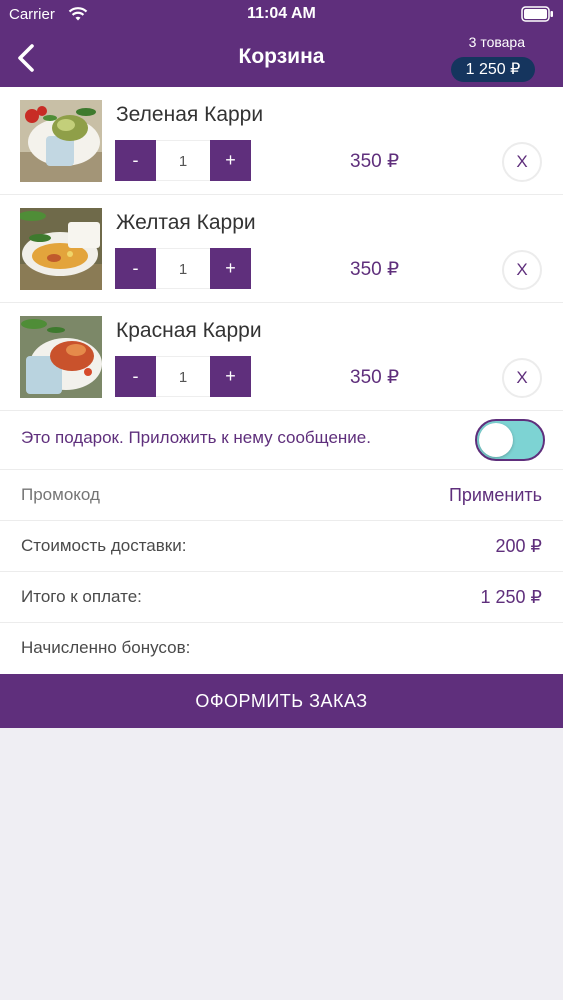 Image resolution: width=563 pixels, height=1000 pixels. Describe the element at coordinates (496, 440) in the screenshot. I see `toggle-knob` at that location.